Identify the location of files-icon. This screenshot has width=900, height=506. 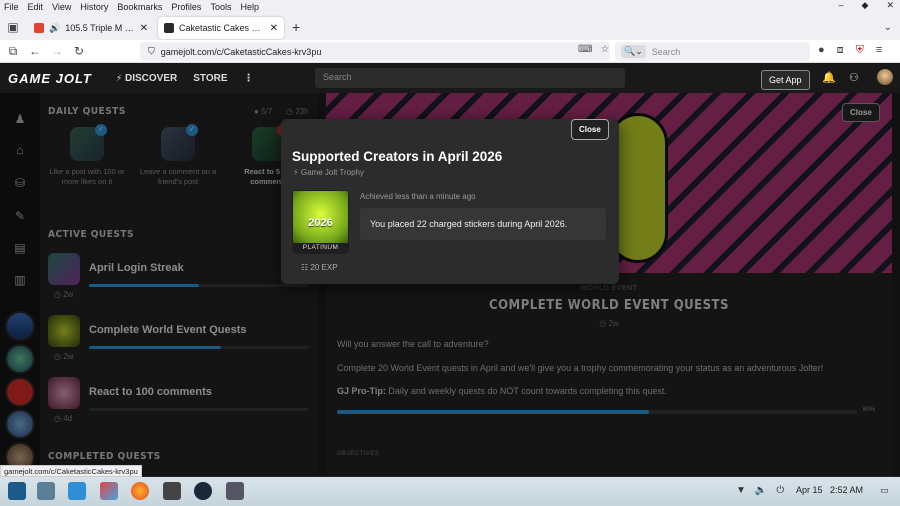
(46, 491).